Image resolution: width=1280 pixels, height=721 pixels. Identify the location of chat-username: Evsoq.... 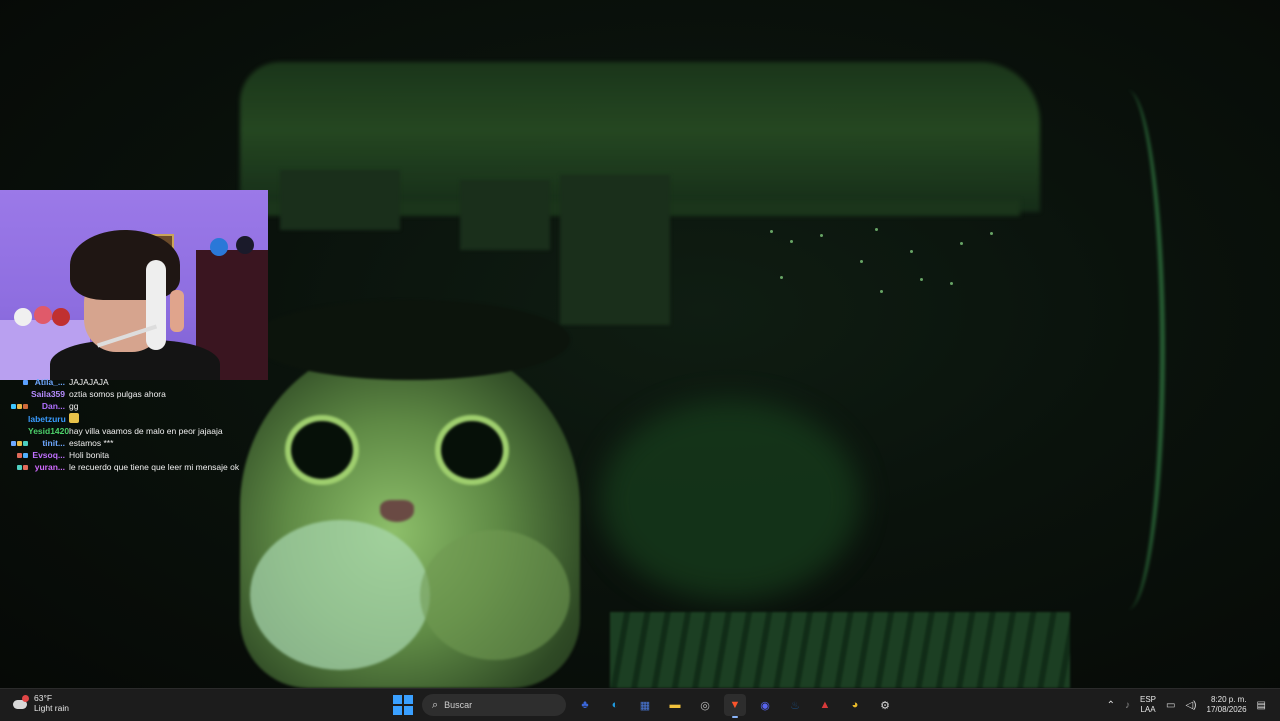
(48, 455).